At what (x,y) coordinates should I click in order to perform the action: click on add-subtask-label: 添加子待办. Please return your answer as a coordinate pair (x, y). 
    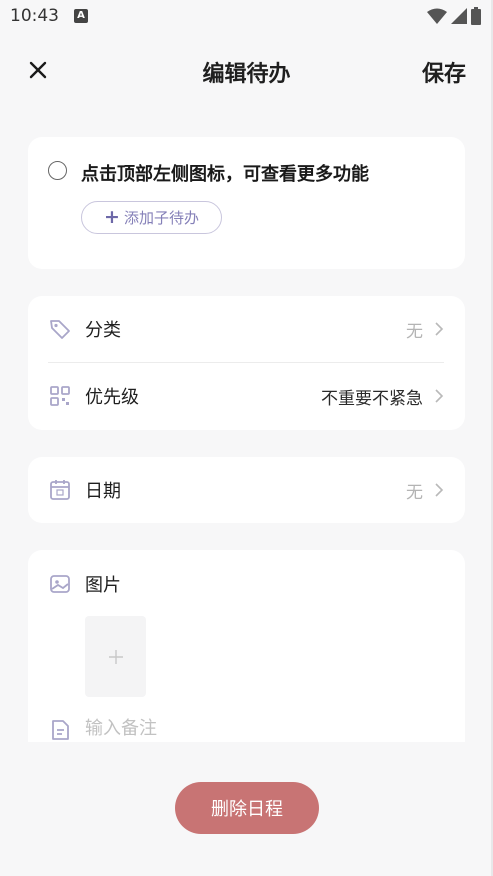
    Looking at the image, I should click on (161, 218).